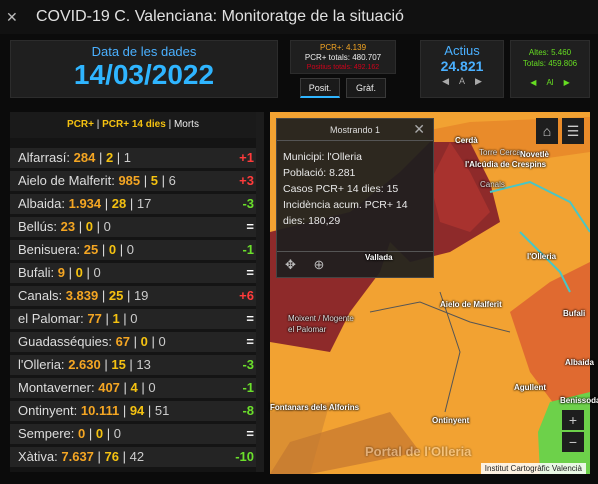 This screenshot has height=484, width=598. Describe the element at coordinates (133, 342) in the screenshot. I see `list-item: Guadasséquies: 67 | 0 | 0 =` at that location.